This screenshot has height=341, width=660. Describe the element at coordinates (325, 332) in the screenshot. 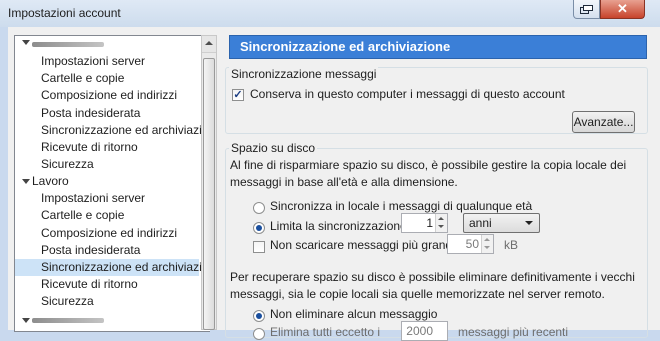

I see `delete-partial-label: Elimina tutti eccetto i` at that location.